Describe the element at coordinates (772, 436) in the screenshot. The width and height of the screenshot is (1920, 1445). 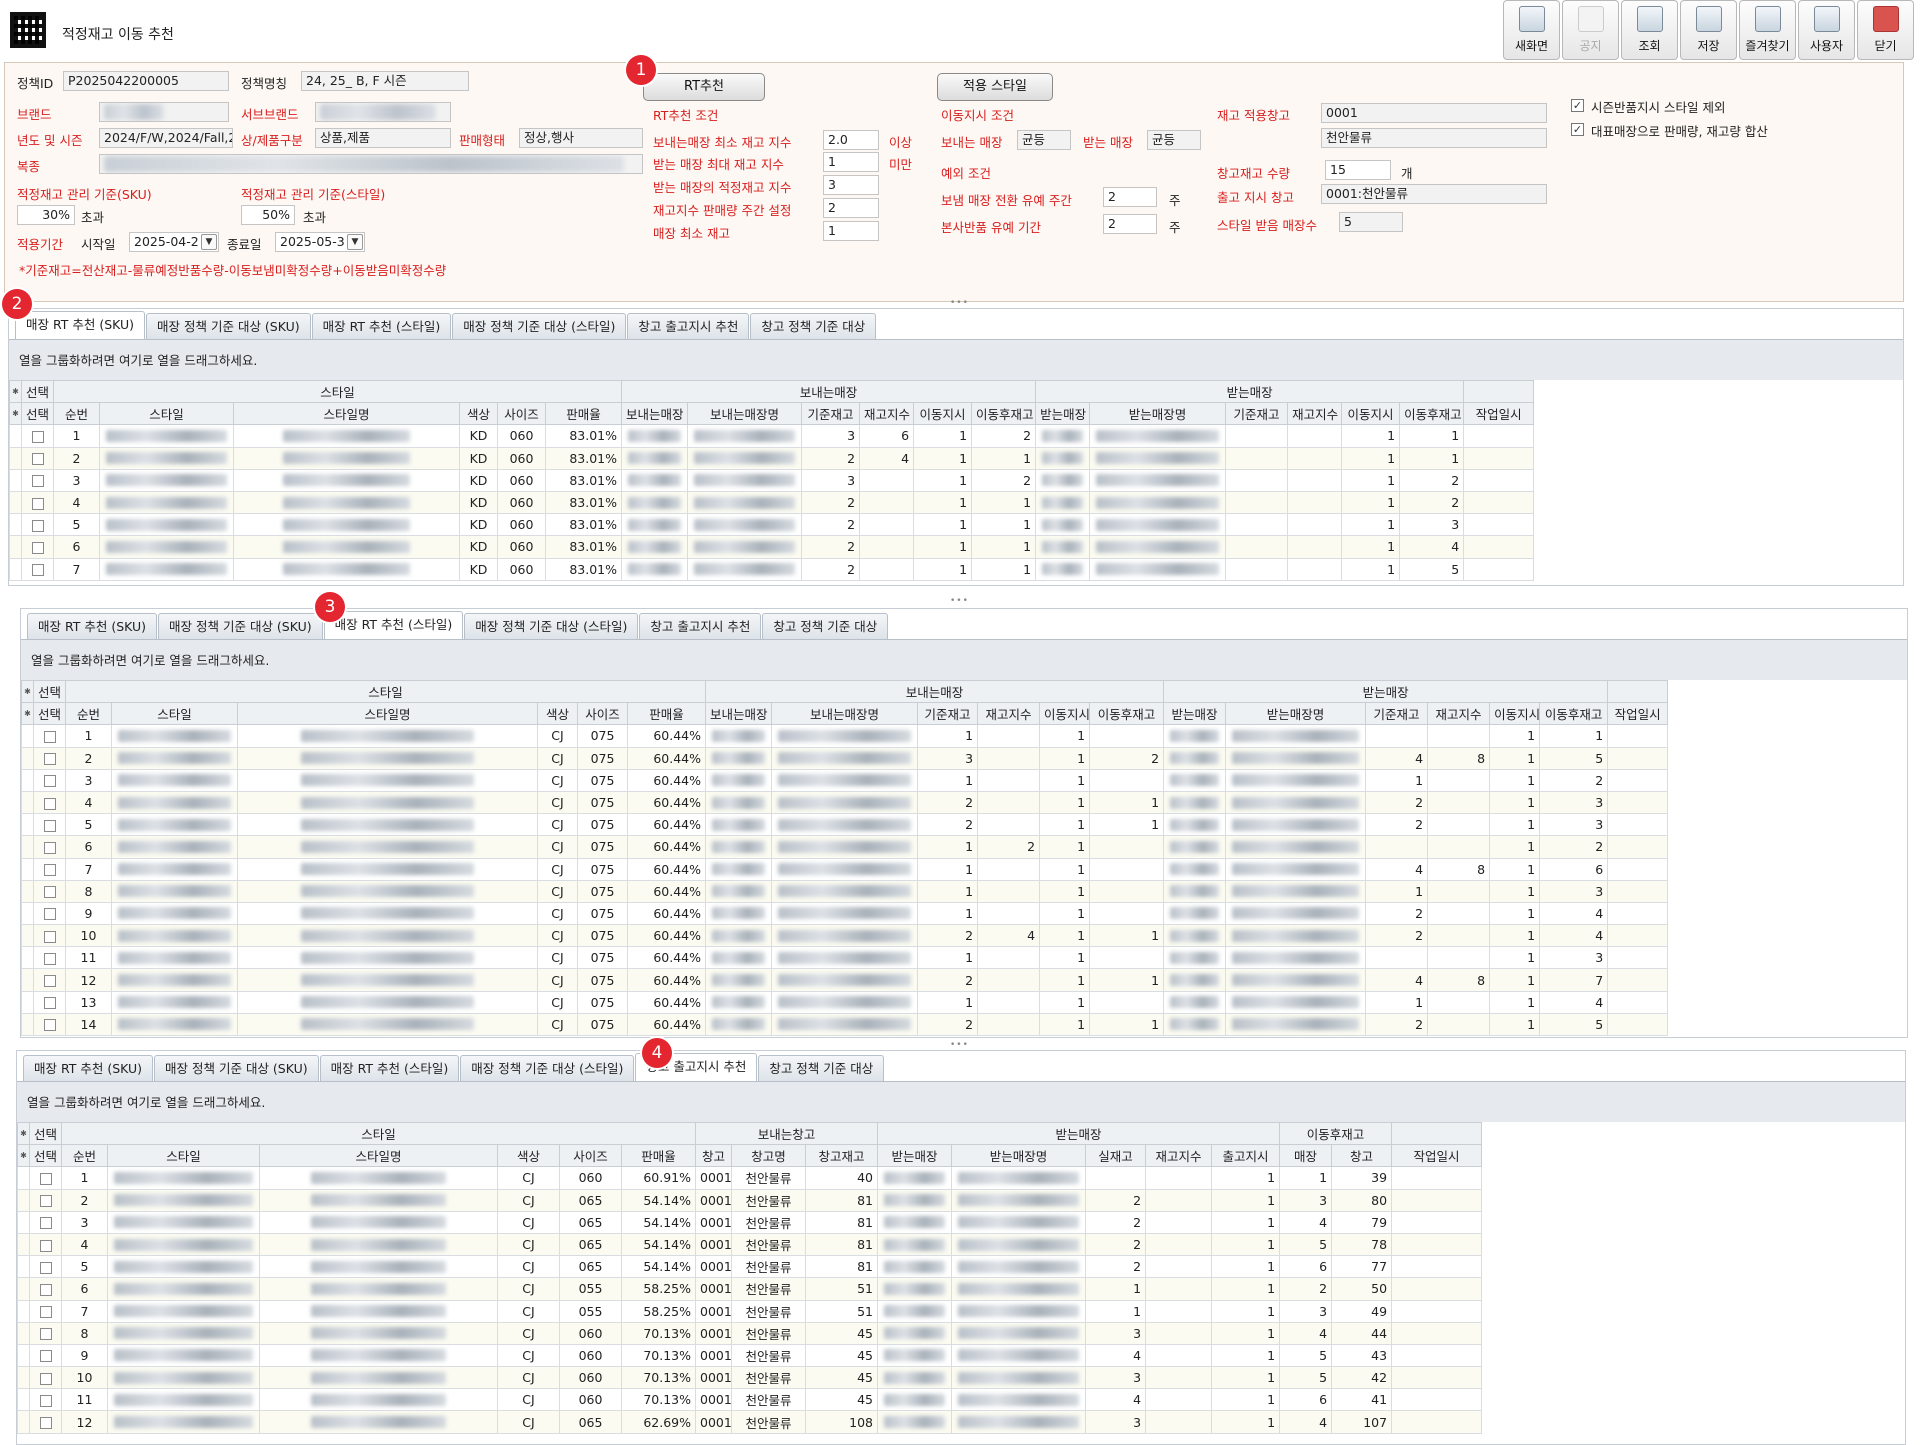
I see `table-row: 1 KD 060 83.01% 3 6 1 2 1 1` at that location.